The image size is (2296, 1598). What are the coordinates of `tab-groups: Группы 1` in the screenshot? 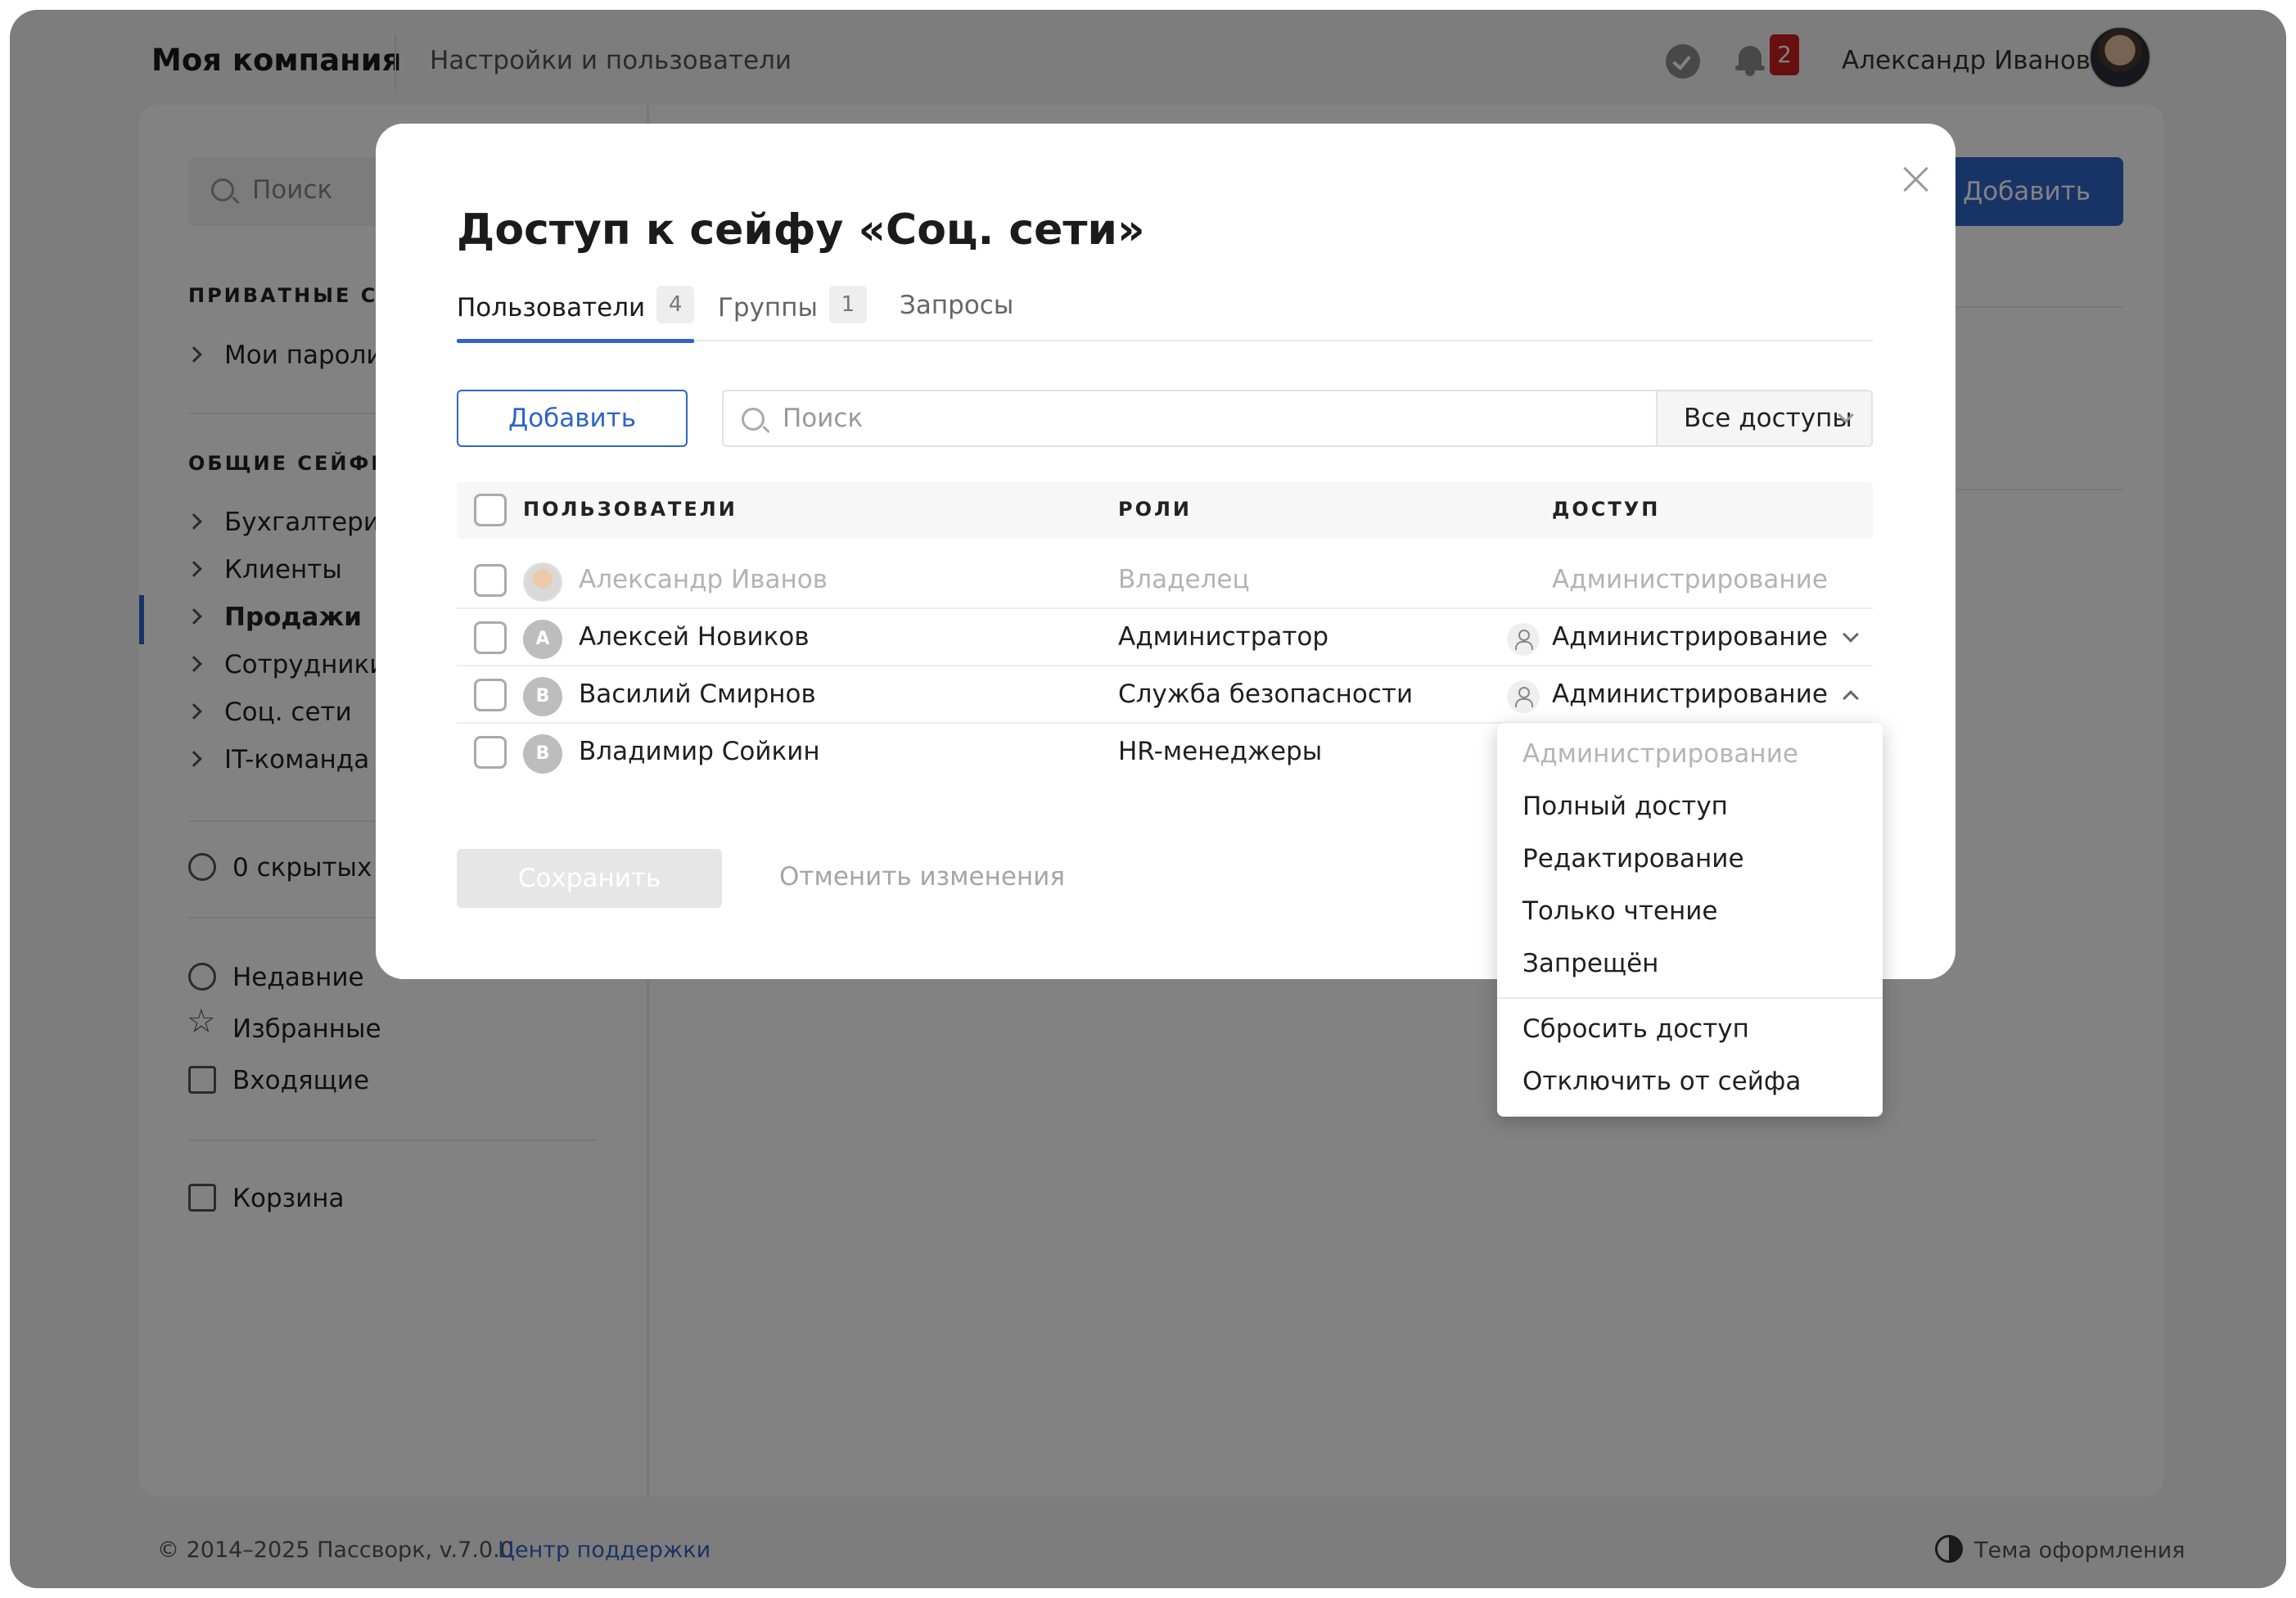 It's located at (792, 313).